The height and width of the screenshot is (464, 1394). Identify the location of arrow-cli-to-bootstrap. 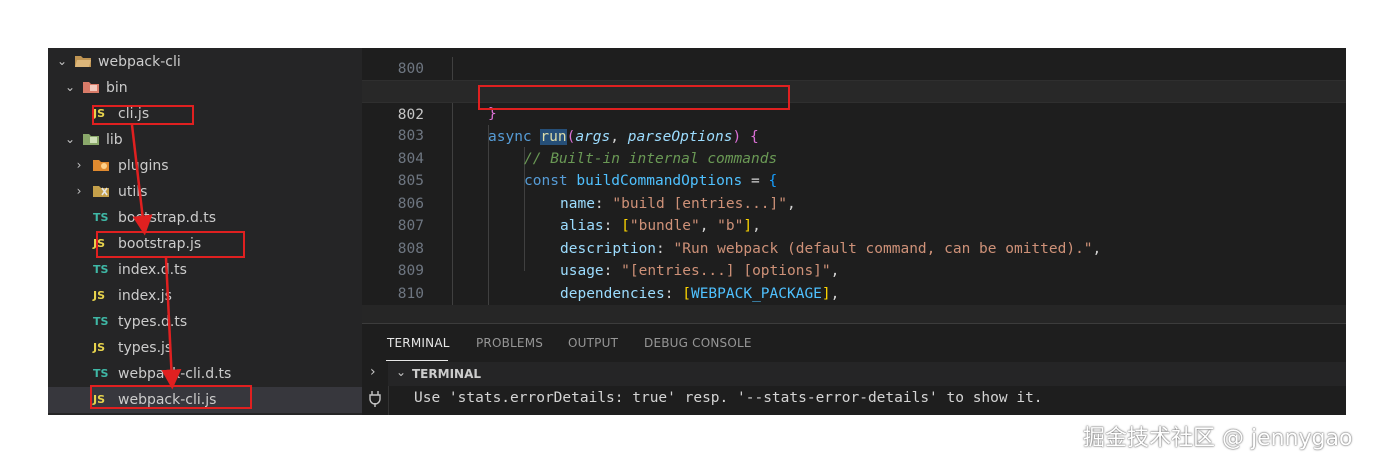
(141, 180).